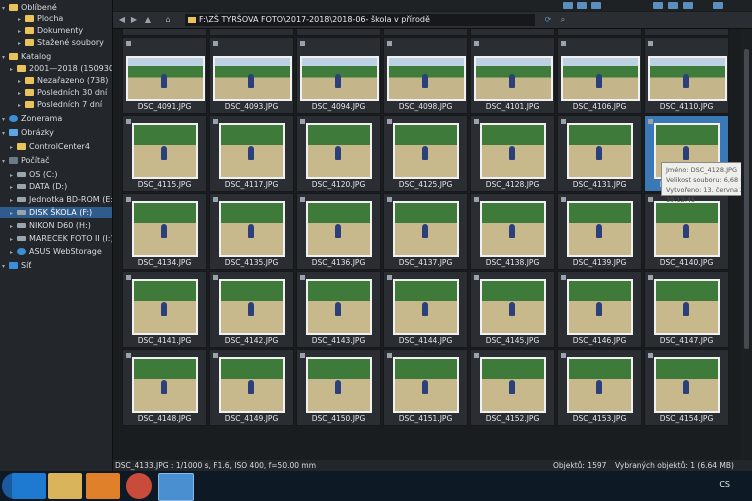 The height and width of the screenshot is (501, 752). I want to click on thumbnail-cell: DSC_4147.JPG, so click(686, 309).